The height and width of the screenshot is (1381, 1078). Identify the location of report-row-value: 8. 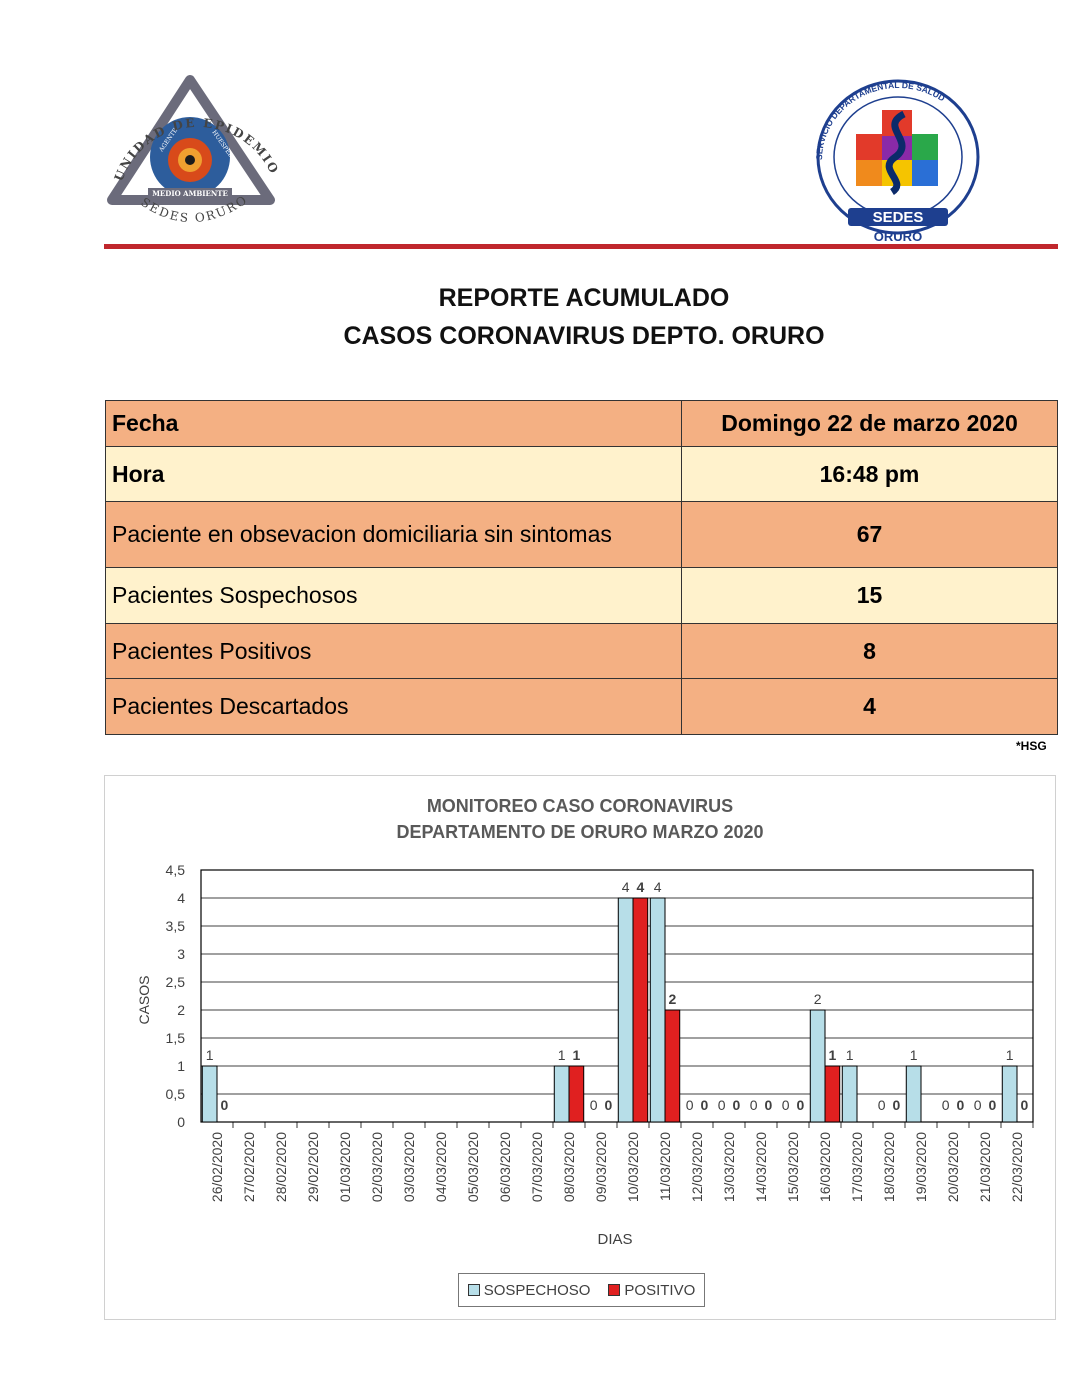
(869, 651).